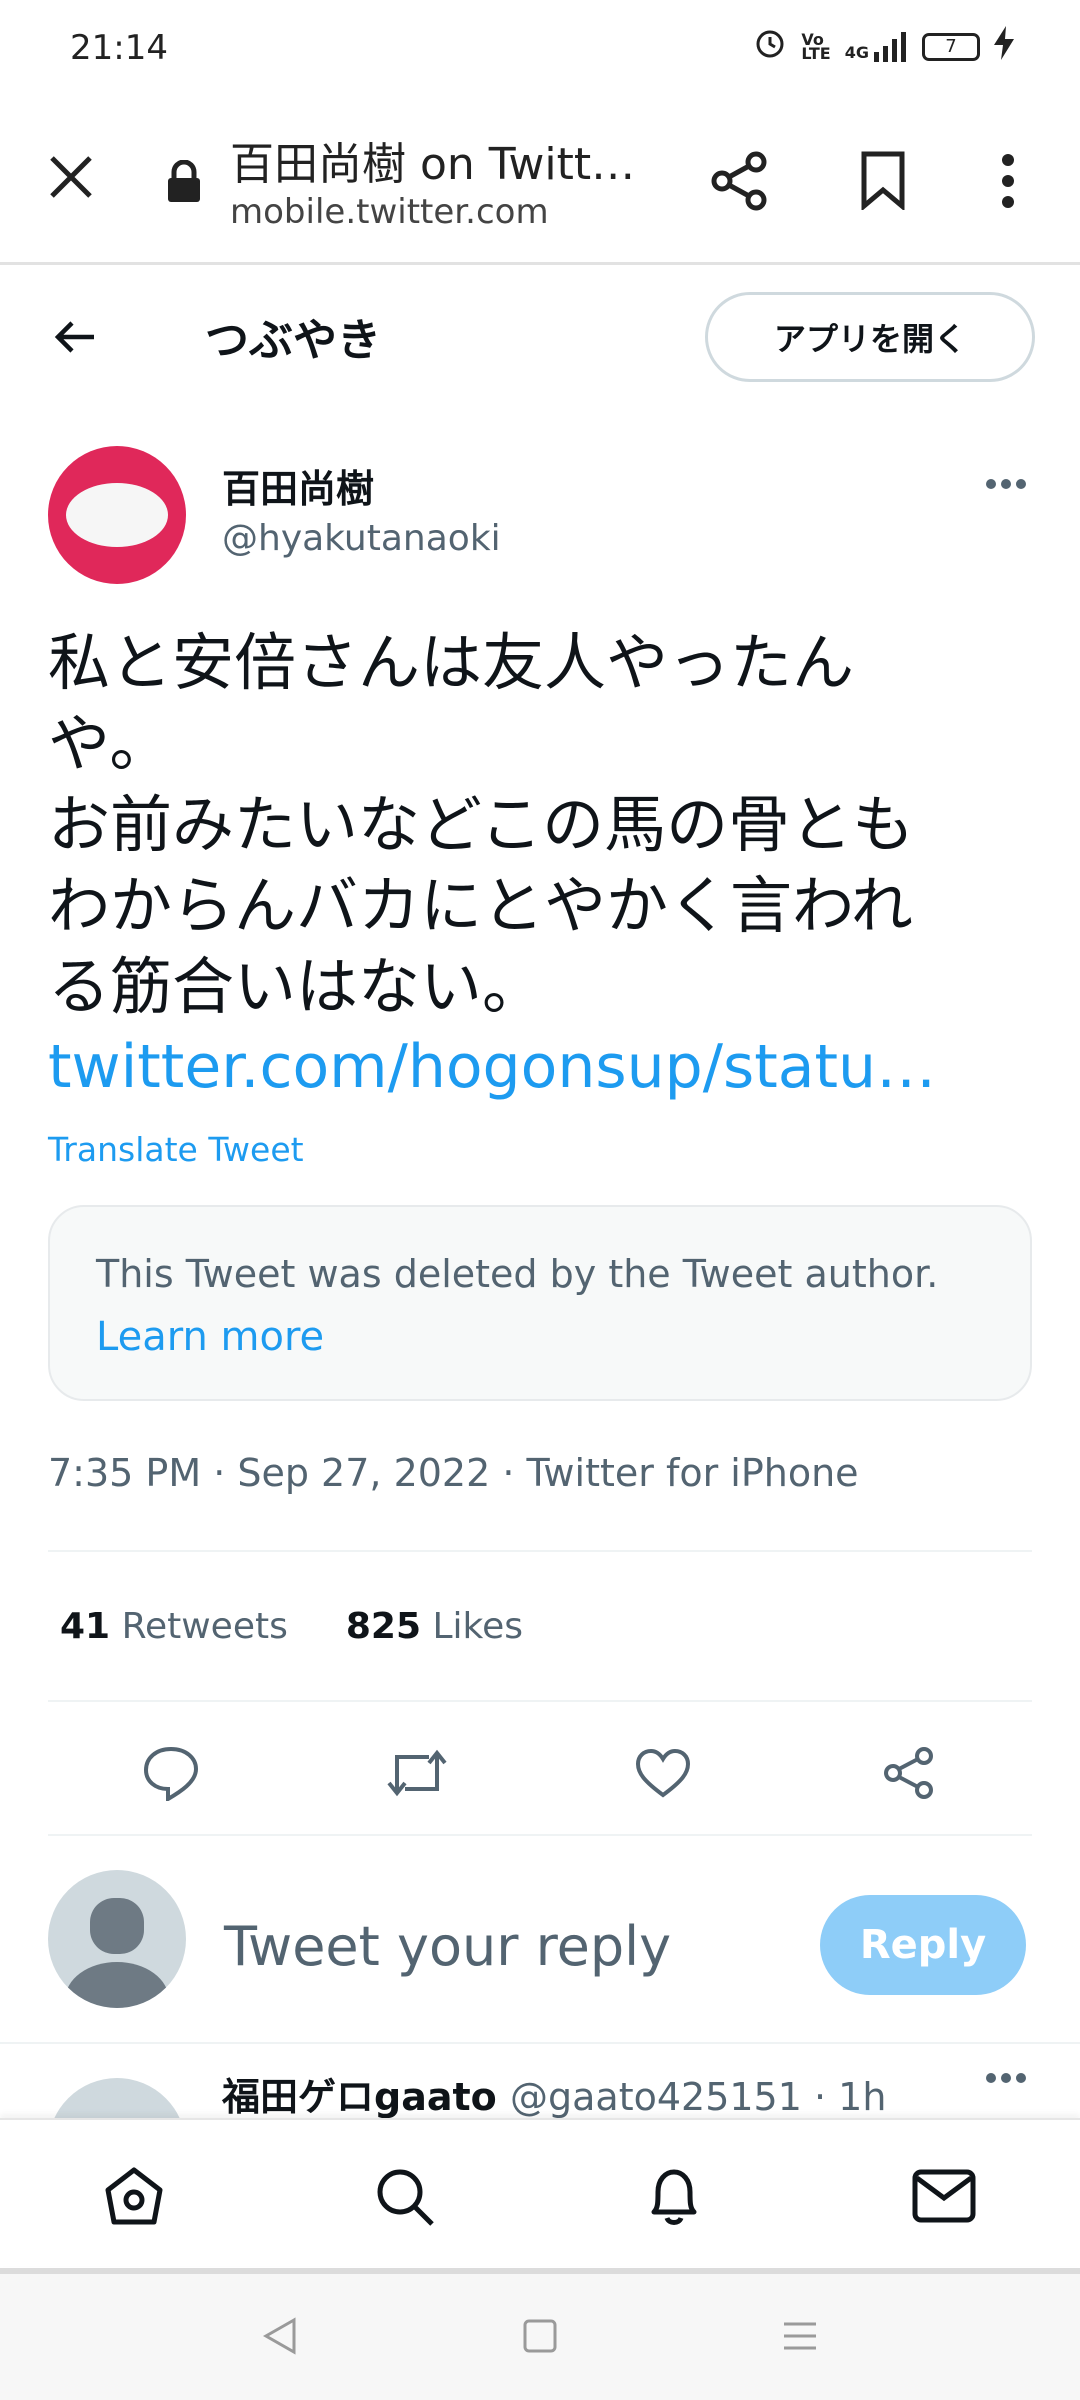 This screenshot has width=1080, height=2400. What do you see at coordinates (171, 1773) in the screenshot?
I see `reply-icon` at bounding box center [171, 1773].